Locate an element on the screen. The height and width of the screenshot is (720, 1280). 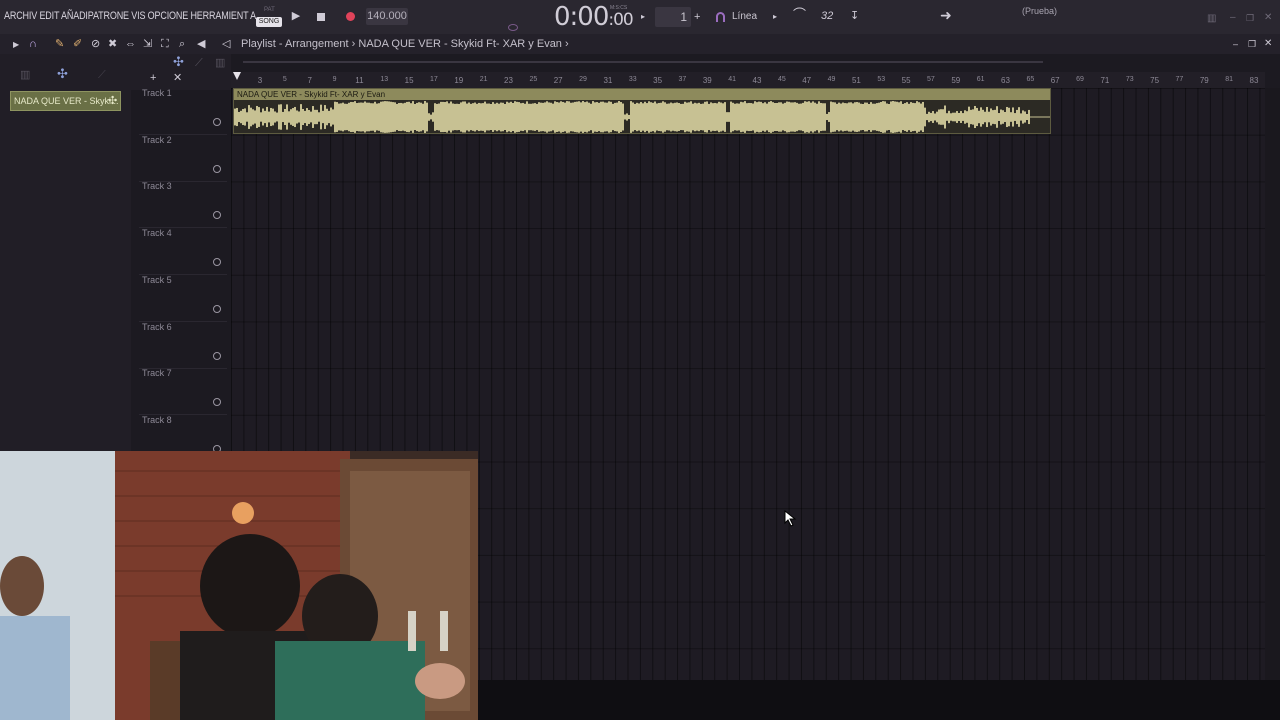
curve-icon: ⌒ is located at coordinates (799, 15).